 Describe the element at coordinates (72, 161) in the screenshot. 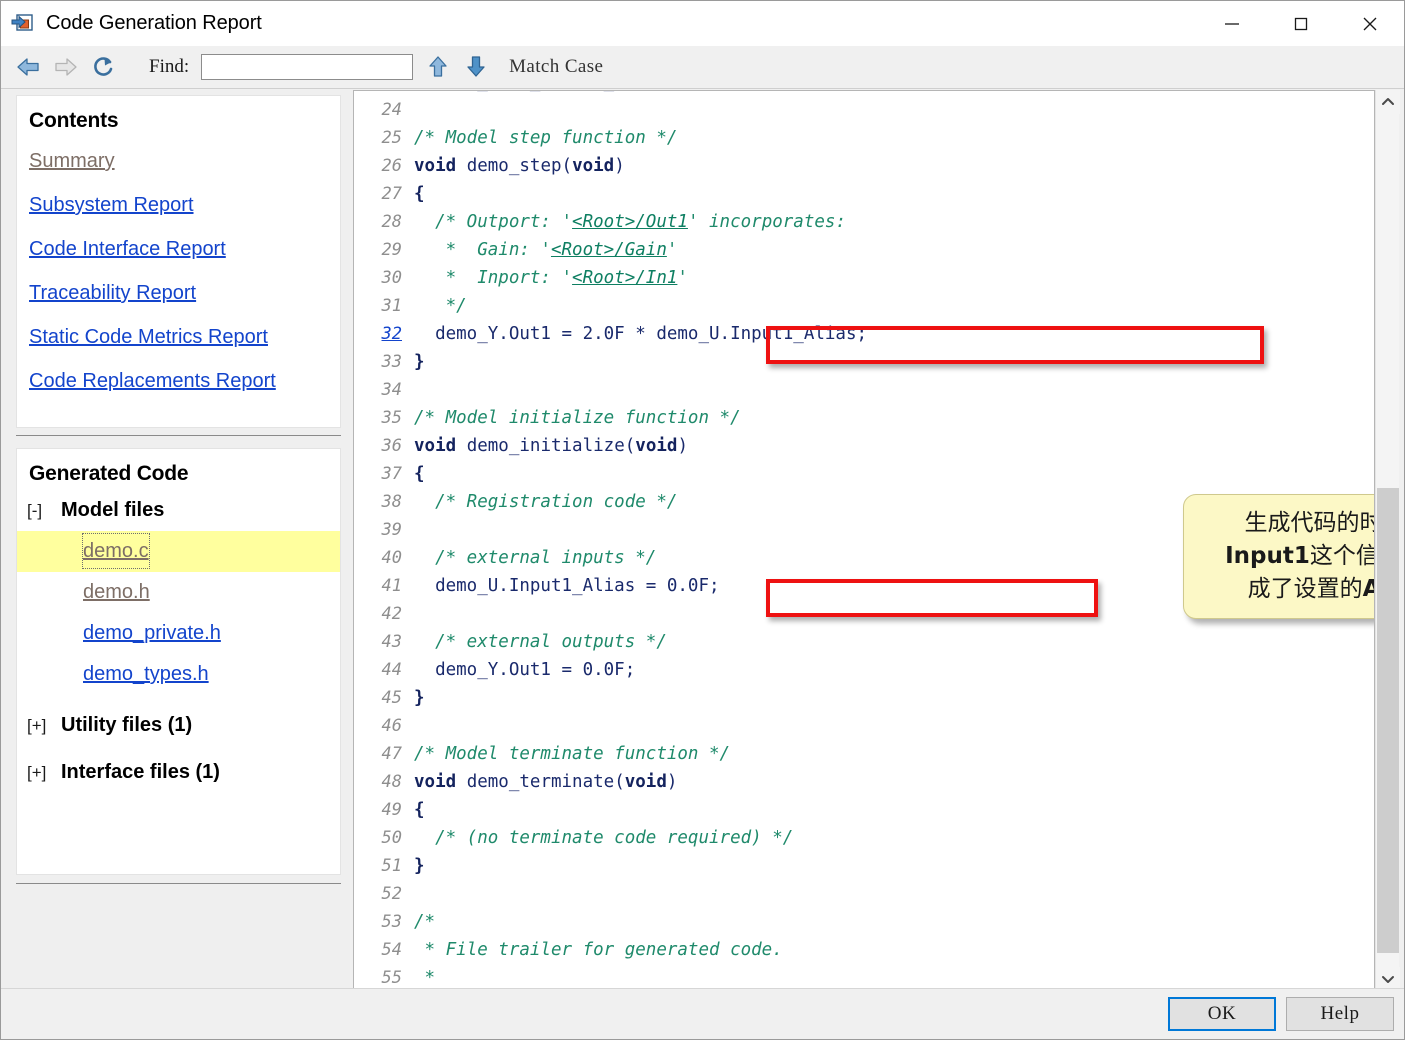

I see `sidebar-item-summary: Summary` at that location.